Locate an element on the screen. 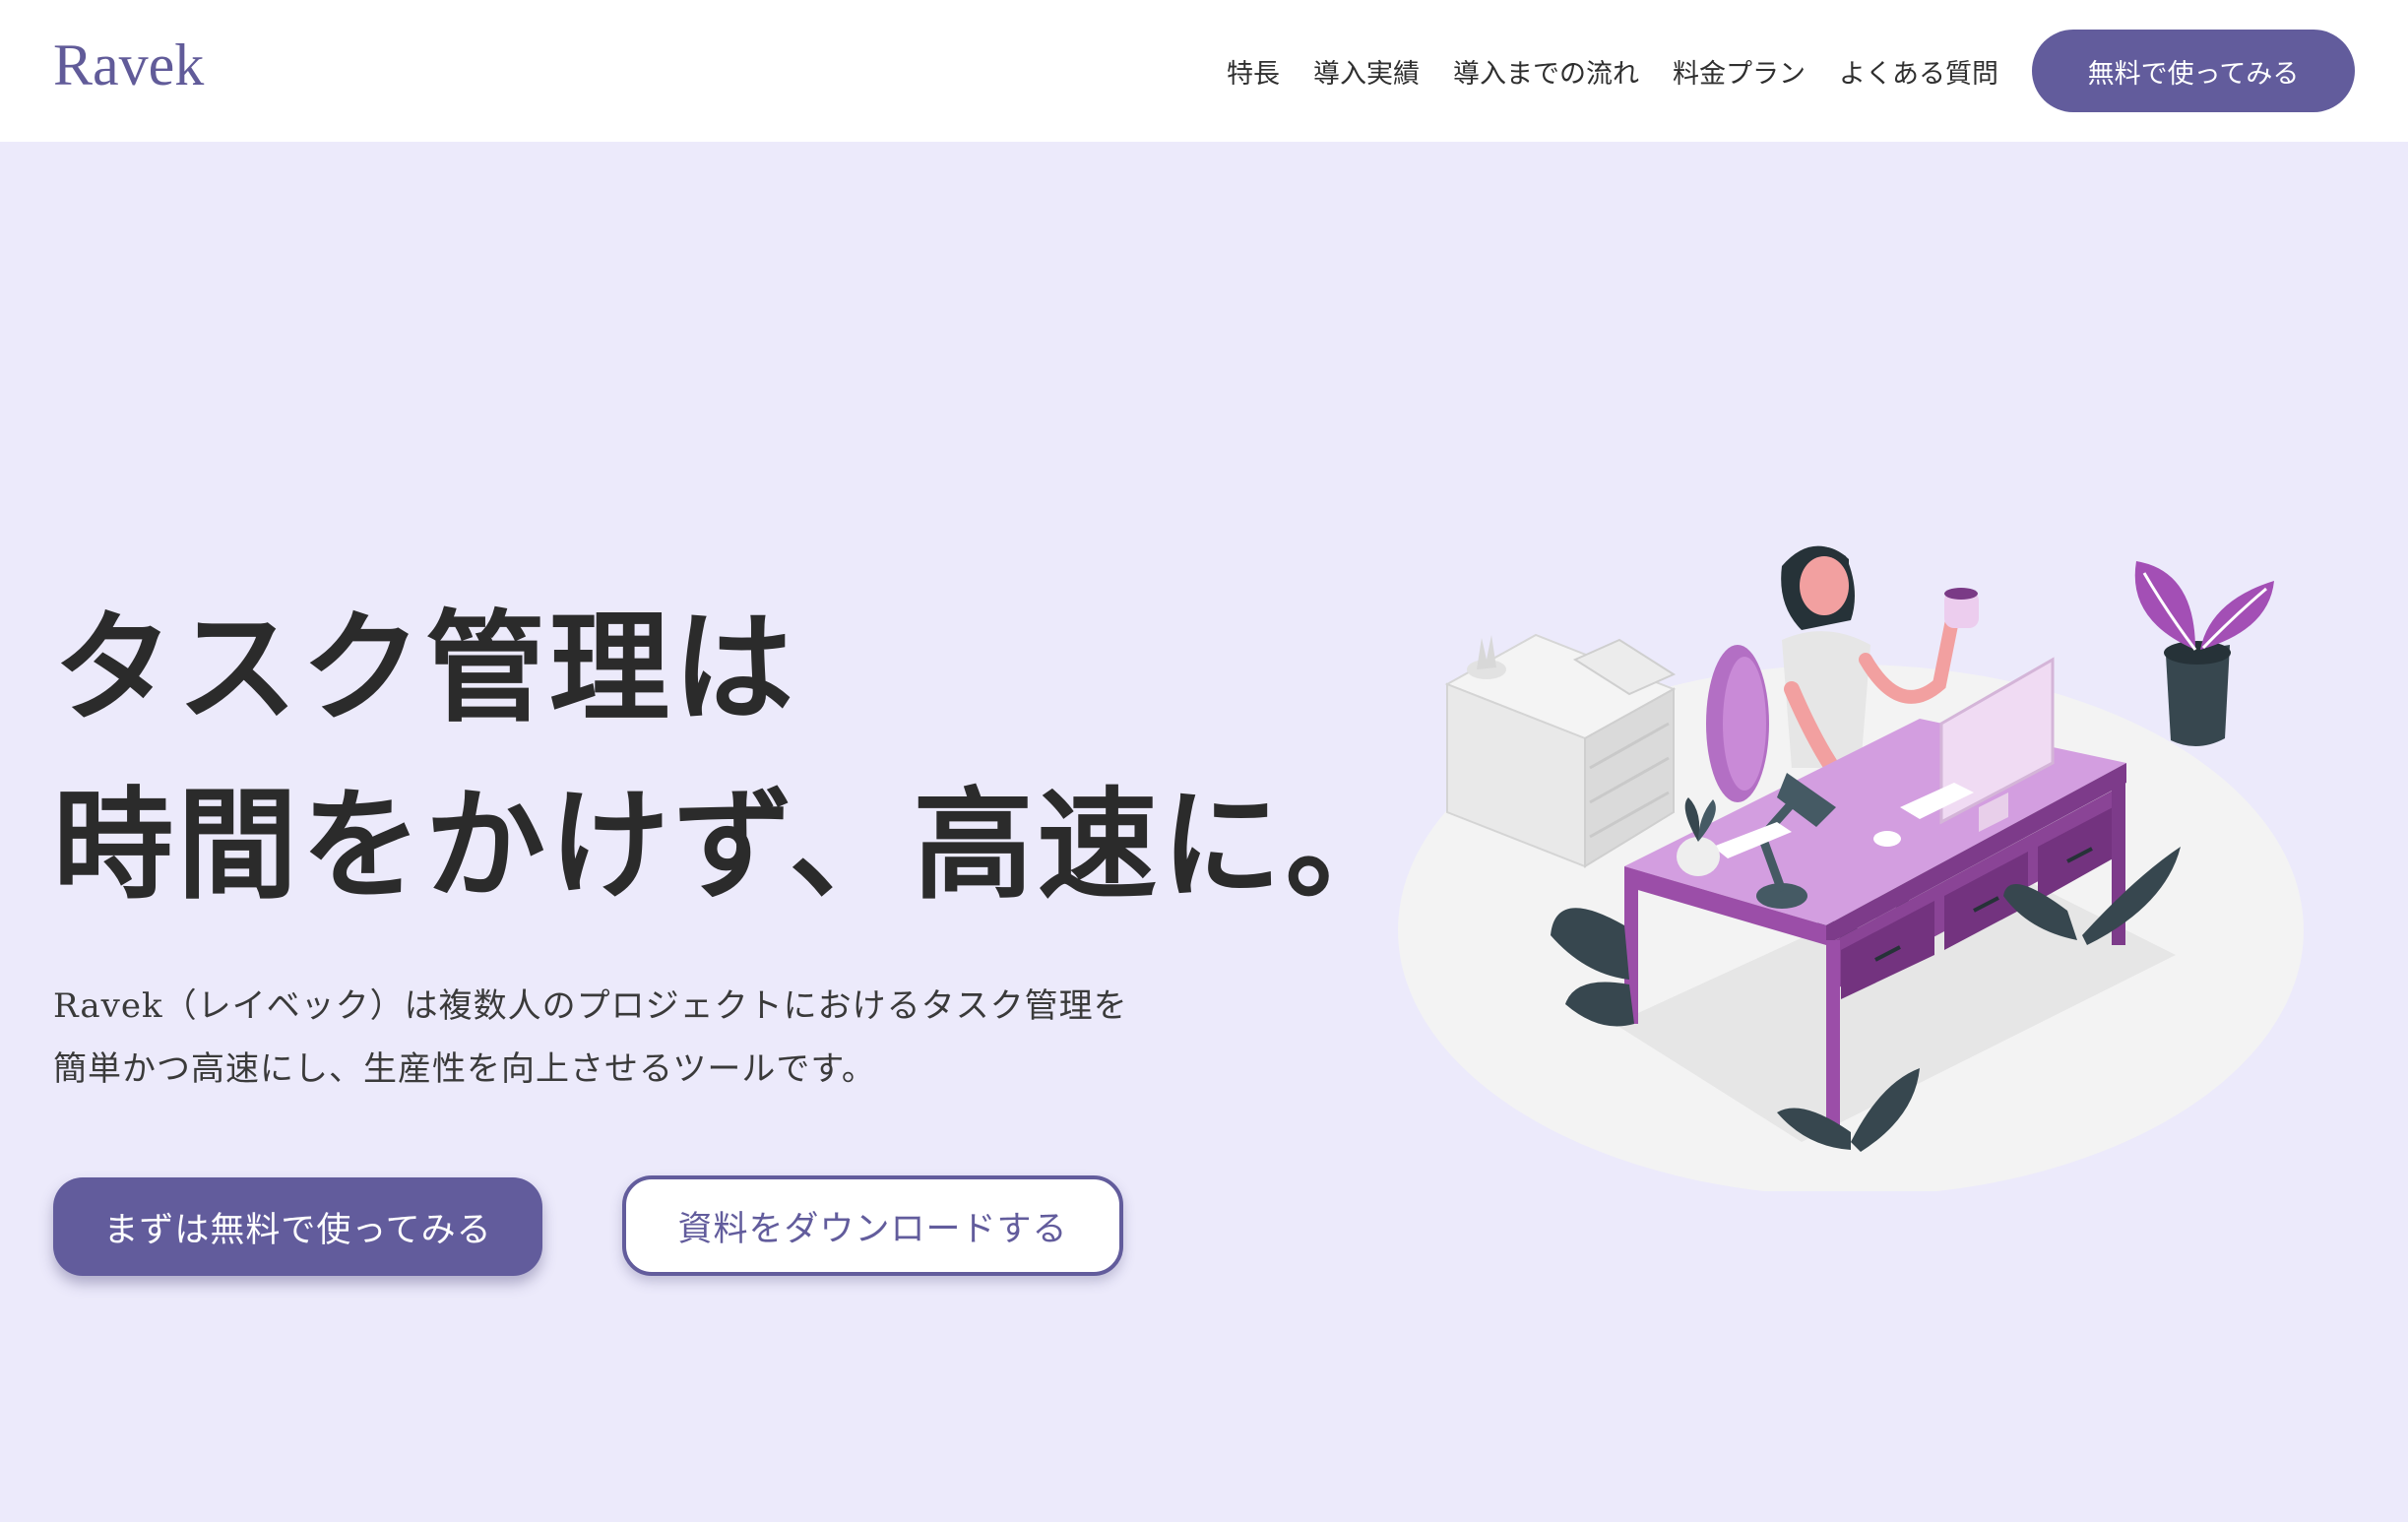  nav-item-onboarding-flow: 導入までの流れ is located at coordinates (1546, 71).